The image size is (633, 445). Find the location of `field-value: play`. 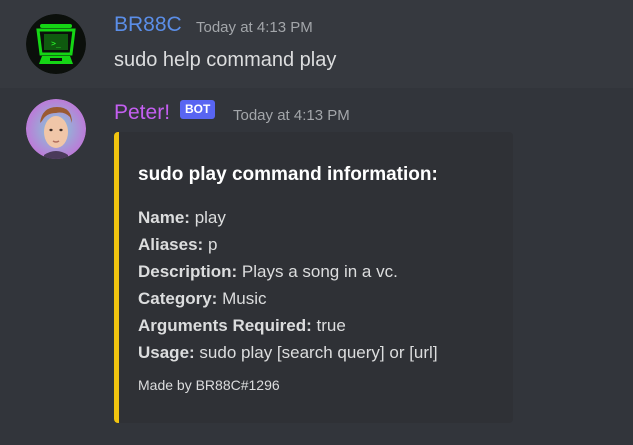

field-value: play is located at coordinates (210, 217).